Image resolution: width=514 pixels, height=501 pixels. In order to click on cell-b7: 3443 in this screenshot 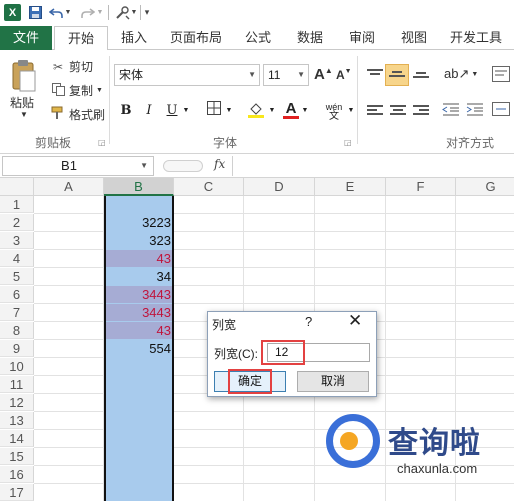, I will do `click(139, 312)`.